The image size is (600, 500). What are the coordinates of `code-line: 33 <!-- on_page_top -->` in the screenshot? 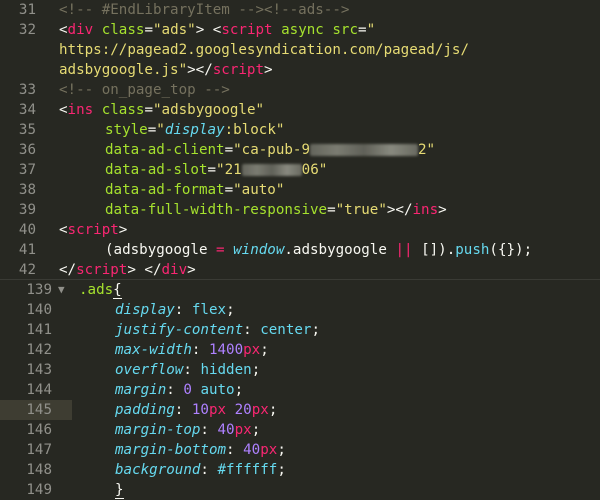 It's located at (300, 90).